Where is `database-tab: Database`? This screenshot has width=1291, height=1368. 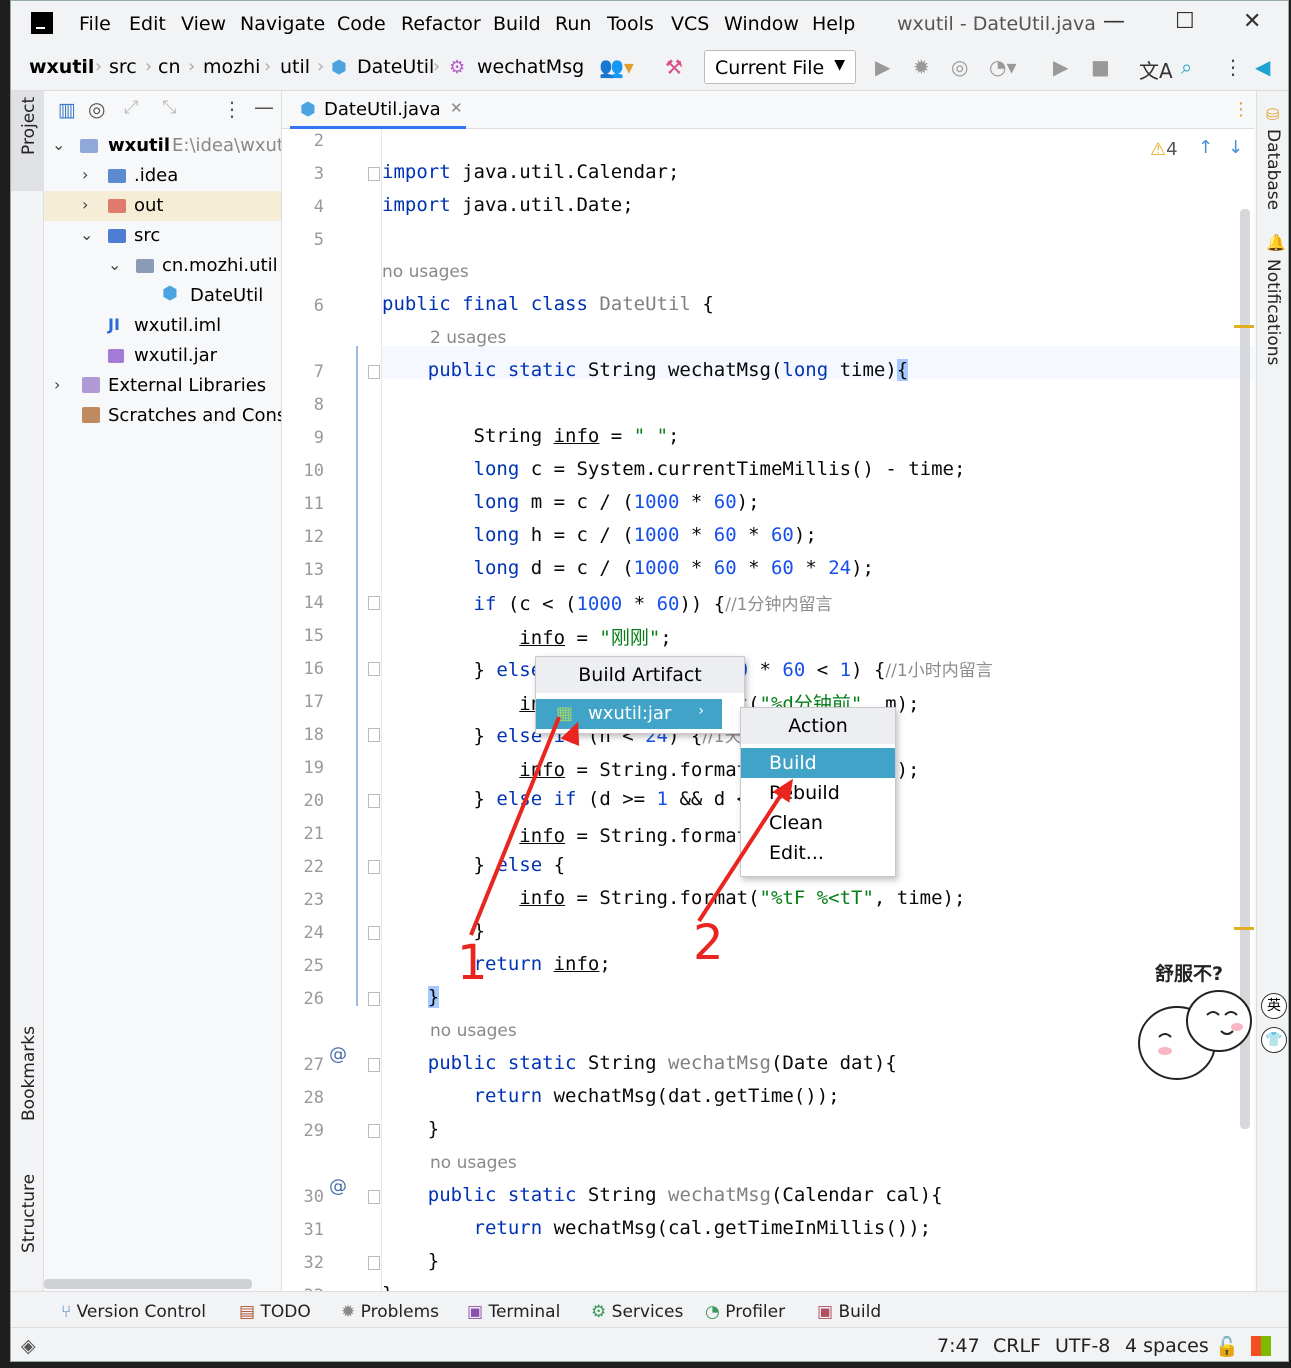
database-tab: Database is located at coordinates (1273, 169).